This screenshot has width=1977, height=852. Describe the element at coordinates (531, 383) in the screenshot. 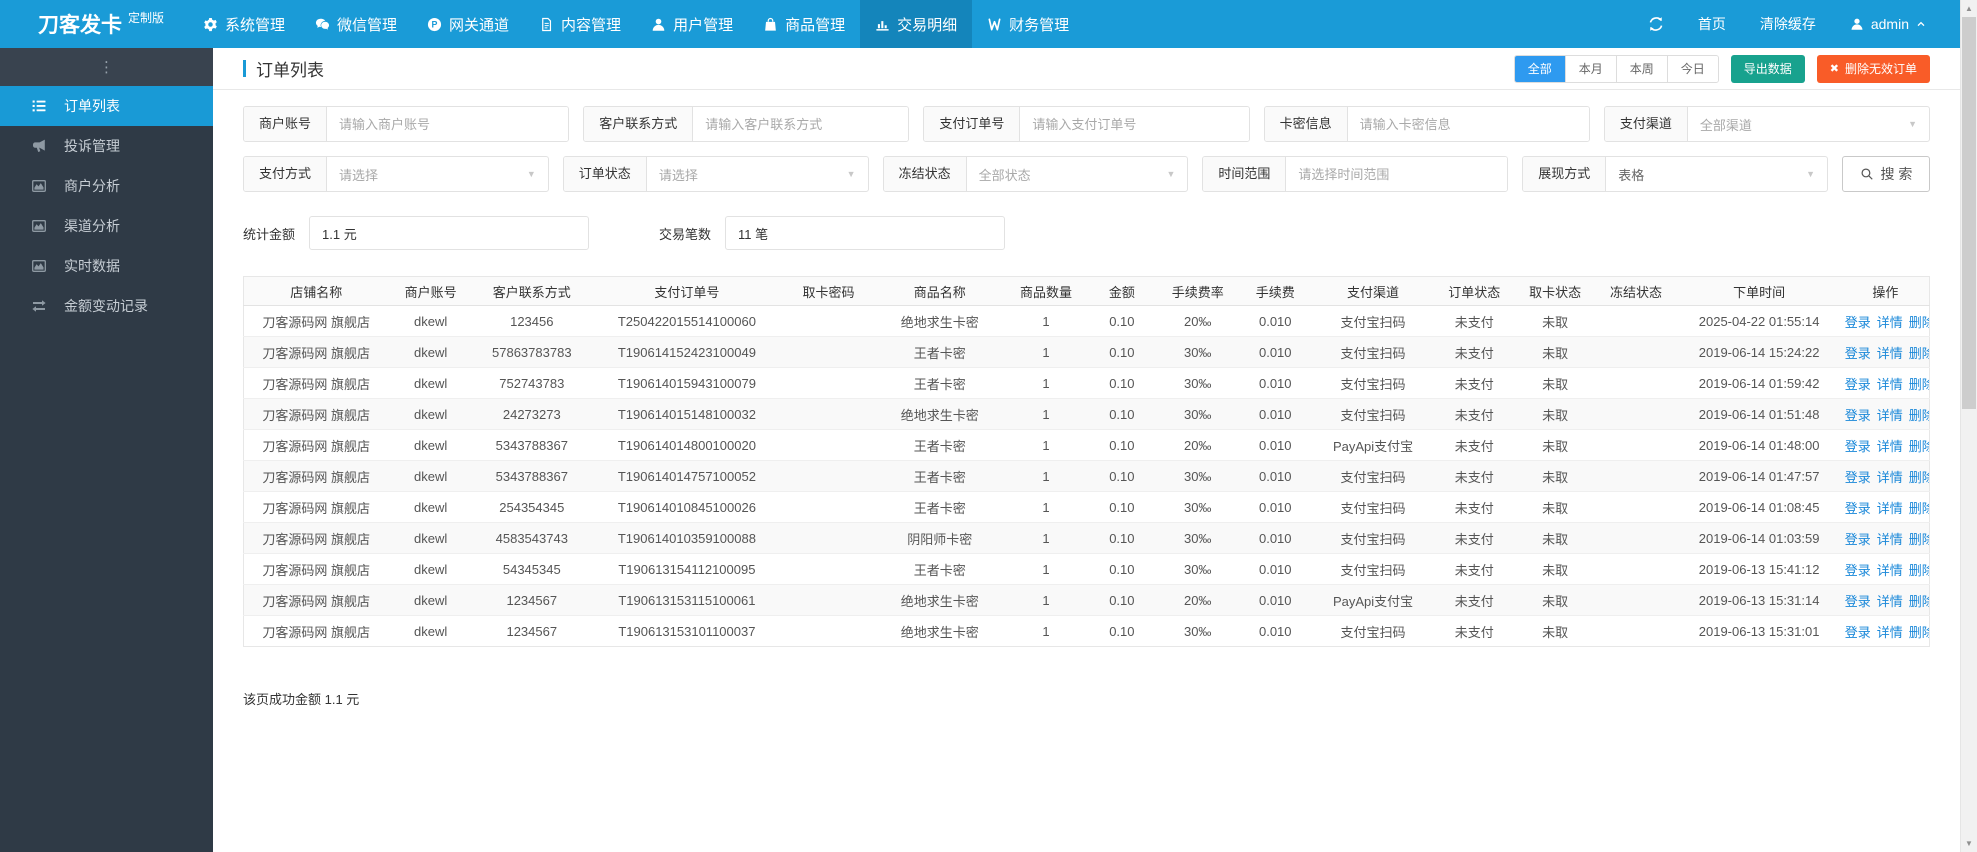

I see `cell-contact: 752743783` at that location.